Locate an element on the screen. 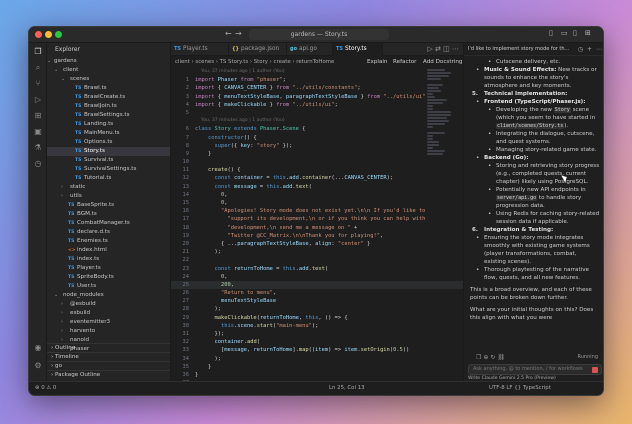 The width and height of the screenshot is (632, 424). timeline-icon: ◷ is located at coordinates (38, 164).